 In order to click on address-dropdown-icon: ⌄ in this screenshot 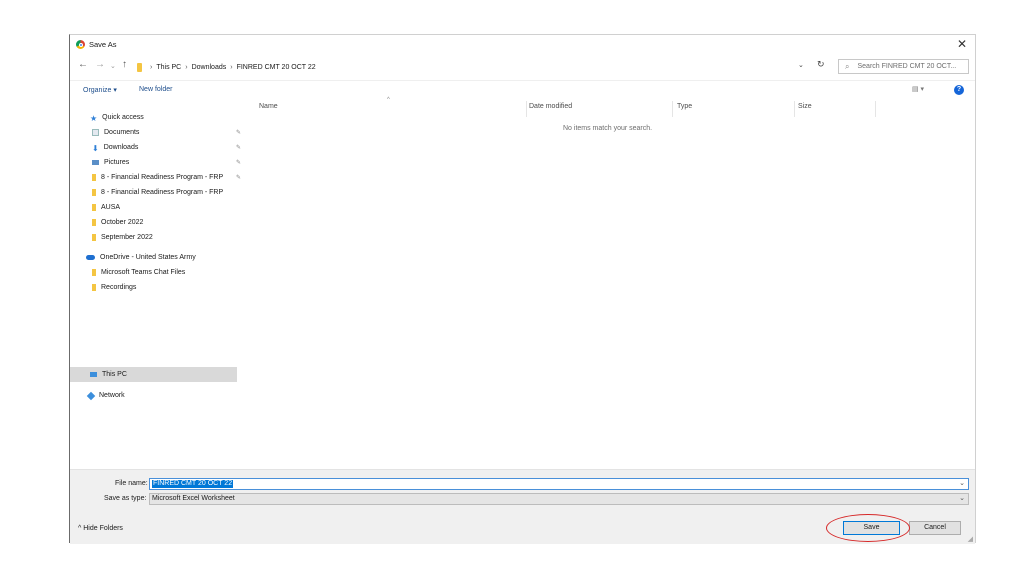, I will do `click(801, 65)`.